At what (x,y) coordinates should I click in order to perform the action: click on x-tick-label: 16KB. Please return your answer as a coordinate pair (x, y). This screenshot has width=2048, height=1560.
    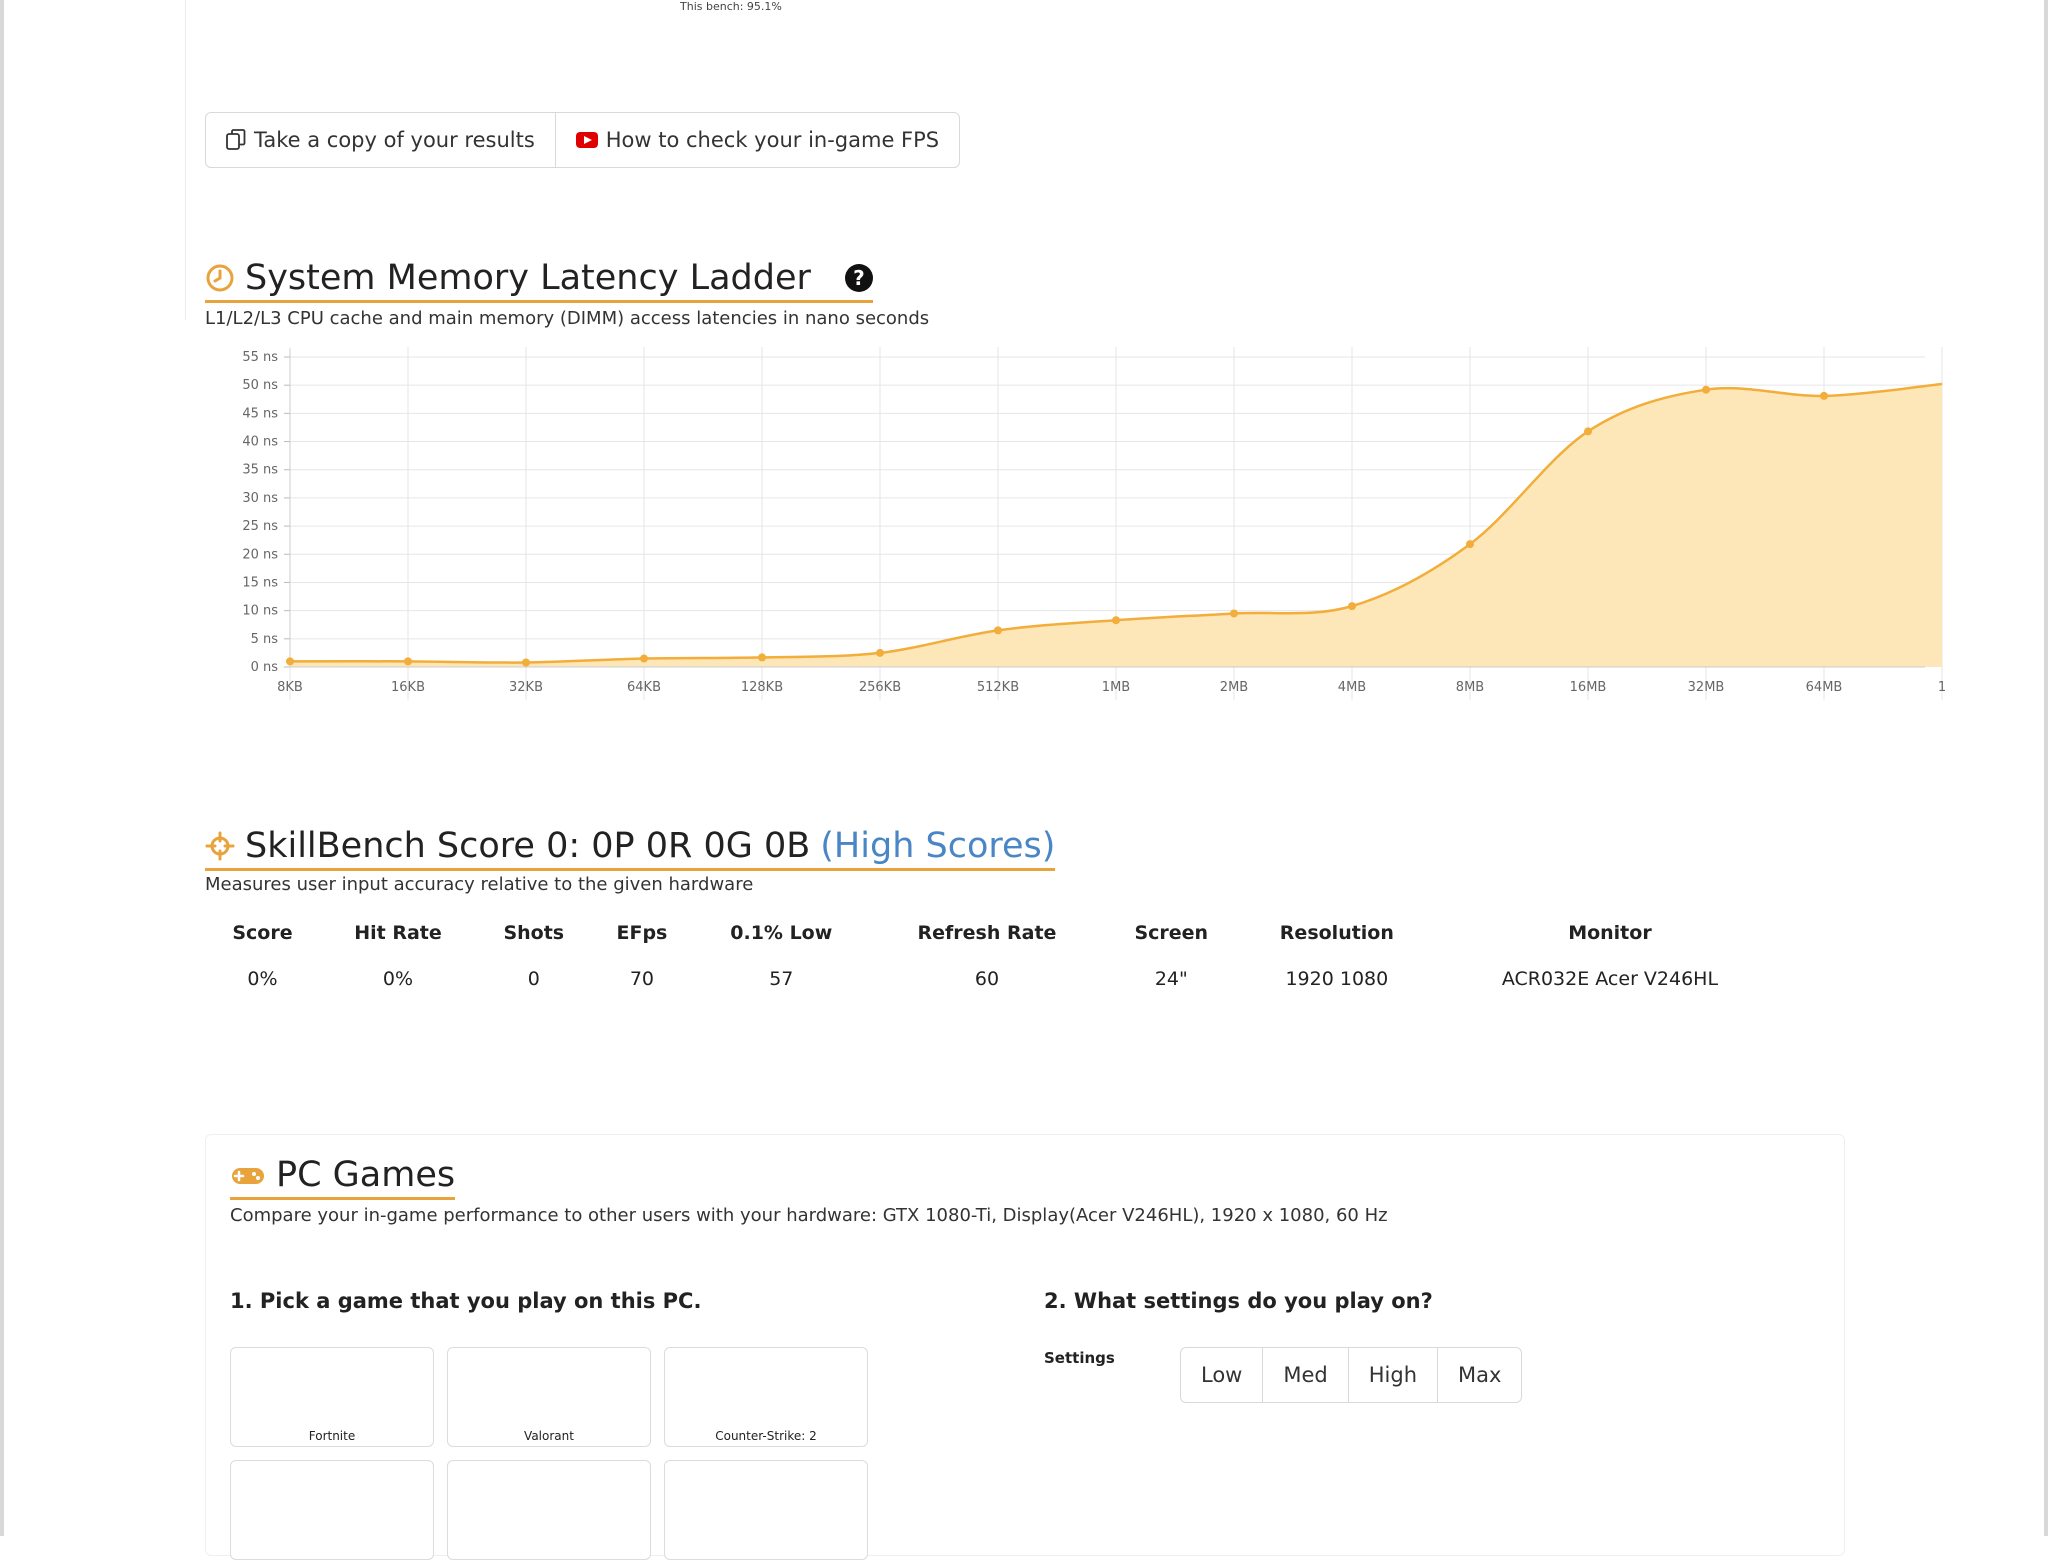
    Looking at the image, I should click on (408, 687).